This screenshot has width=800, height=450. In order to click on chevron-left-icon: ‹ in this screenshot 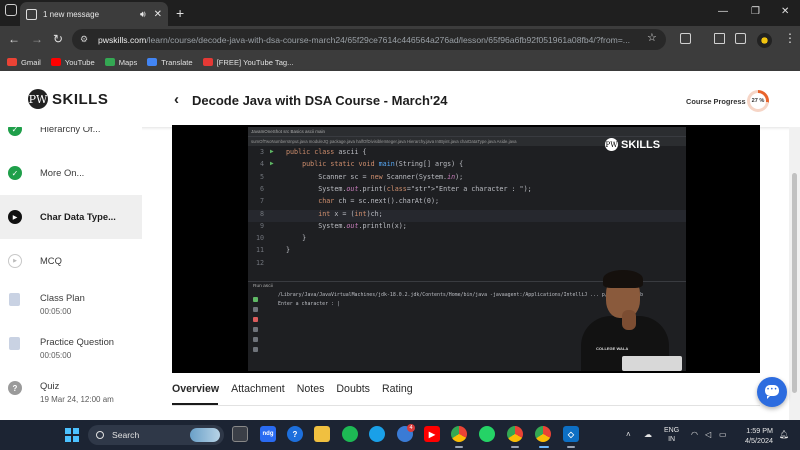, I will do `click(176, 99)`.